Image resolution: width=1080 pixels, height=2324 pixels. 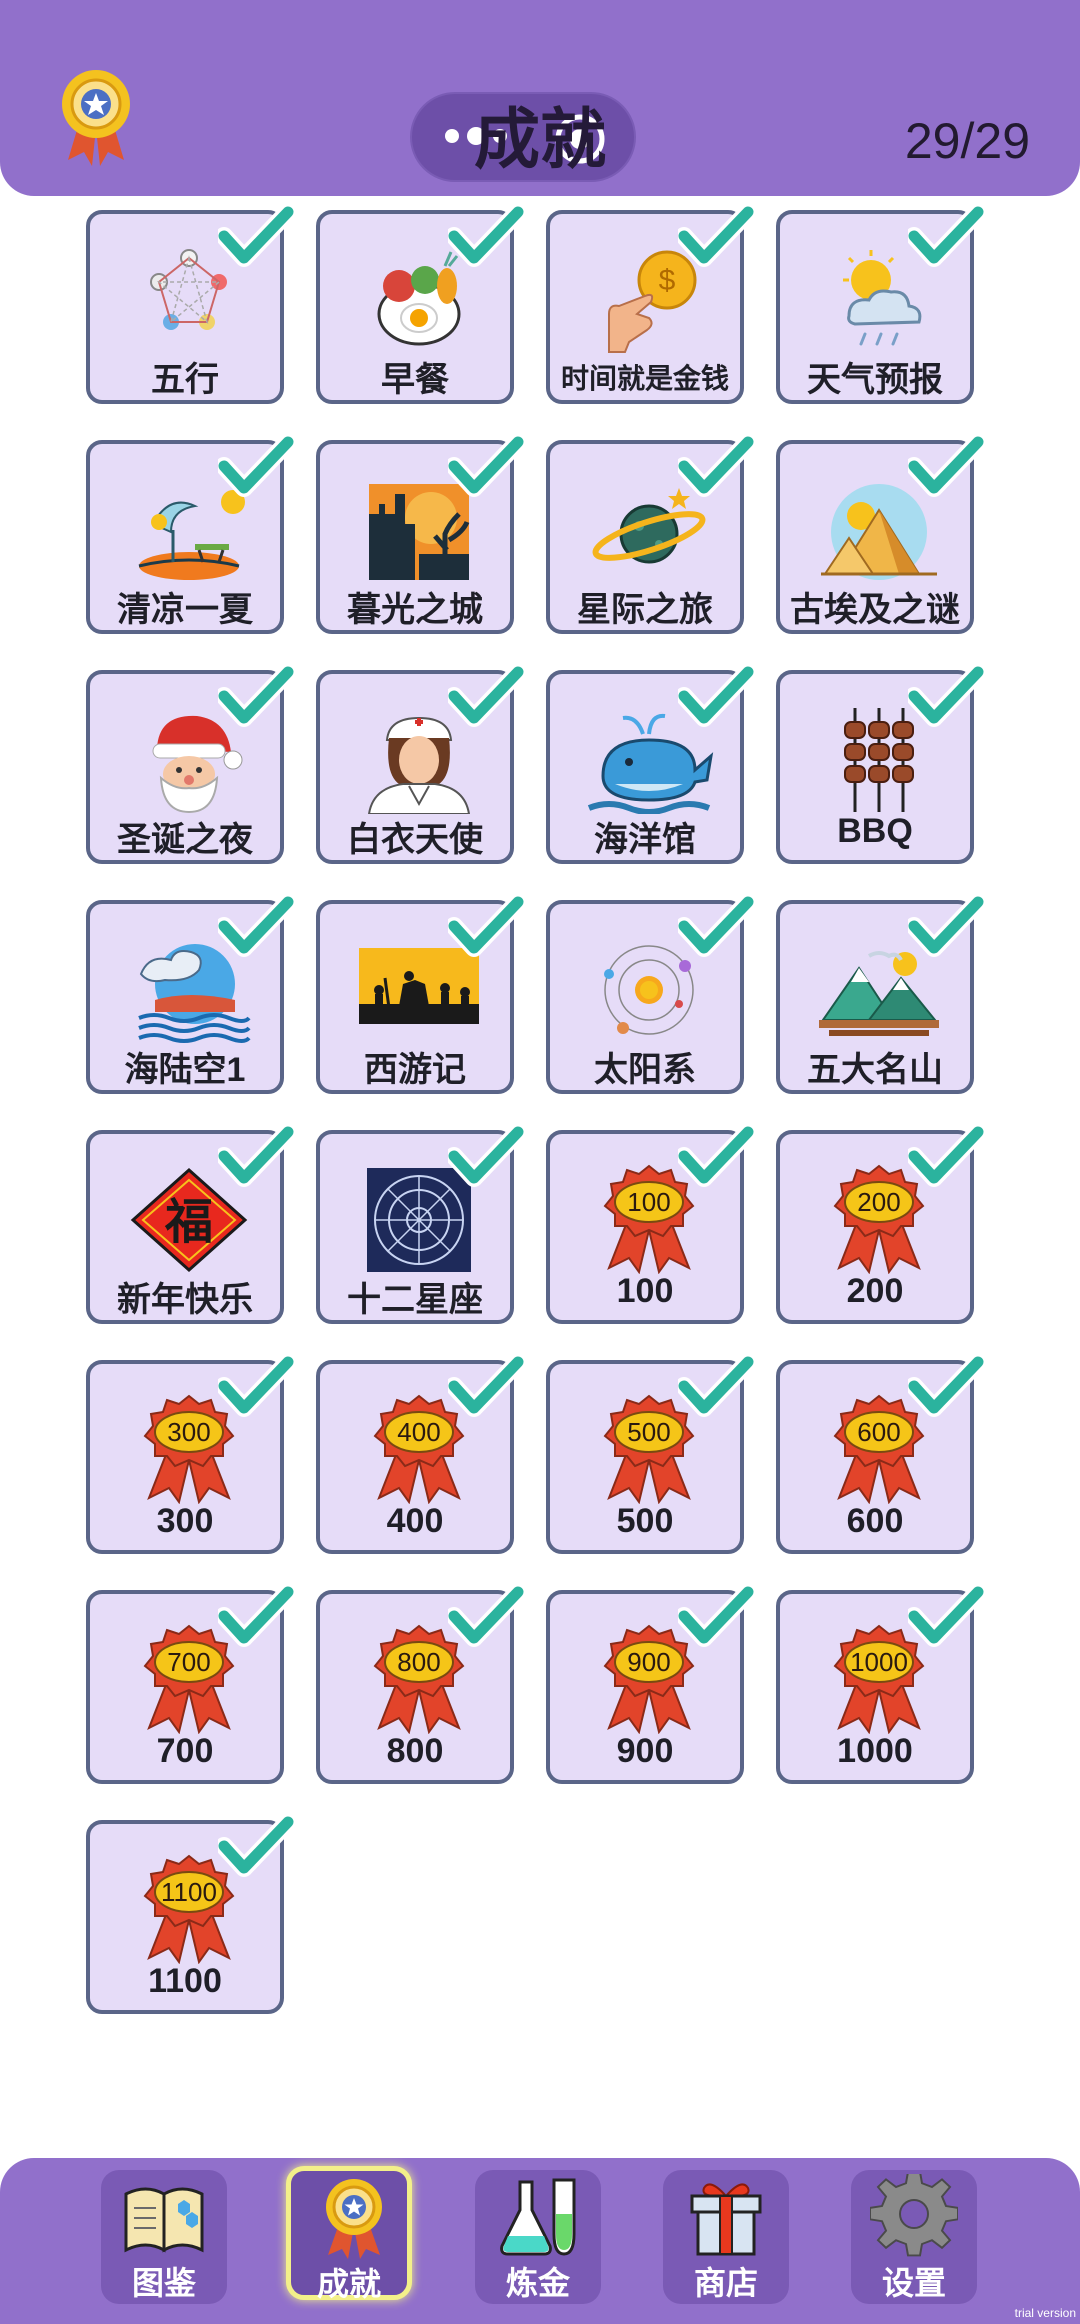 I want to click on rosette-badge-text: 800, so click(x=418, y=1662).